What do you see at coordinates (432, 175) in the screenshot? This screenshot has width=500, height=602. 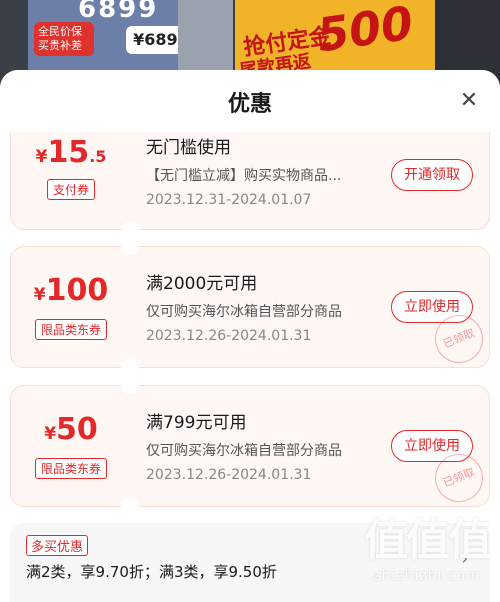 I see `activate-claim-button: 开通领取` at bounding box center [432, 175].